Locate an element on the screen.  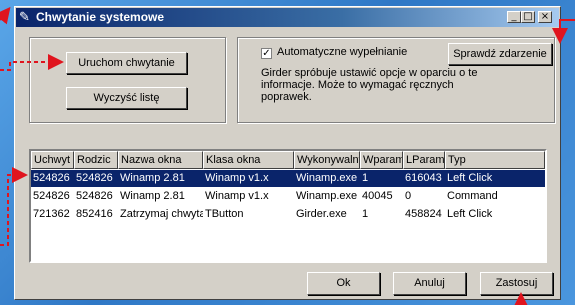
column-header: Nazwa okna is located at coordinates (160, 160).